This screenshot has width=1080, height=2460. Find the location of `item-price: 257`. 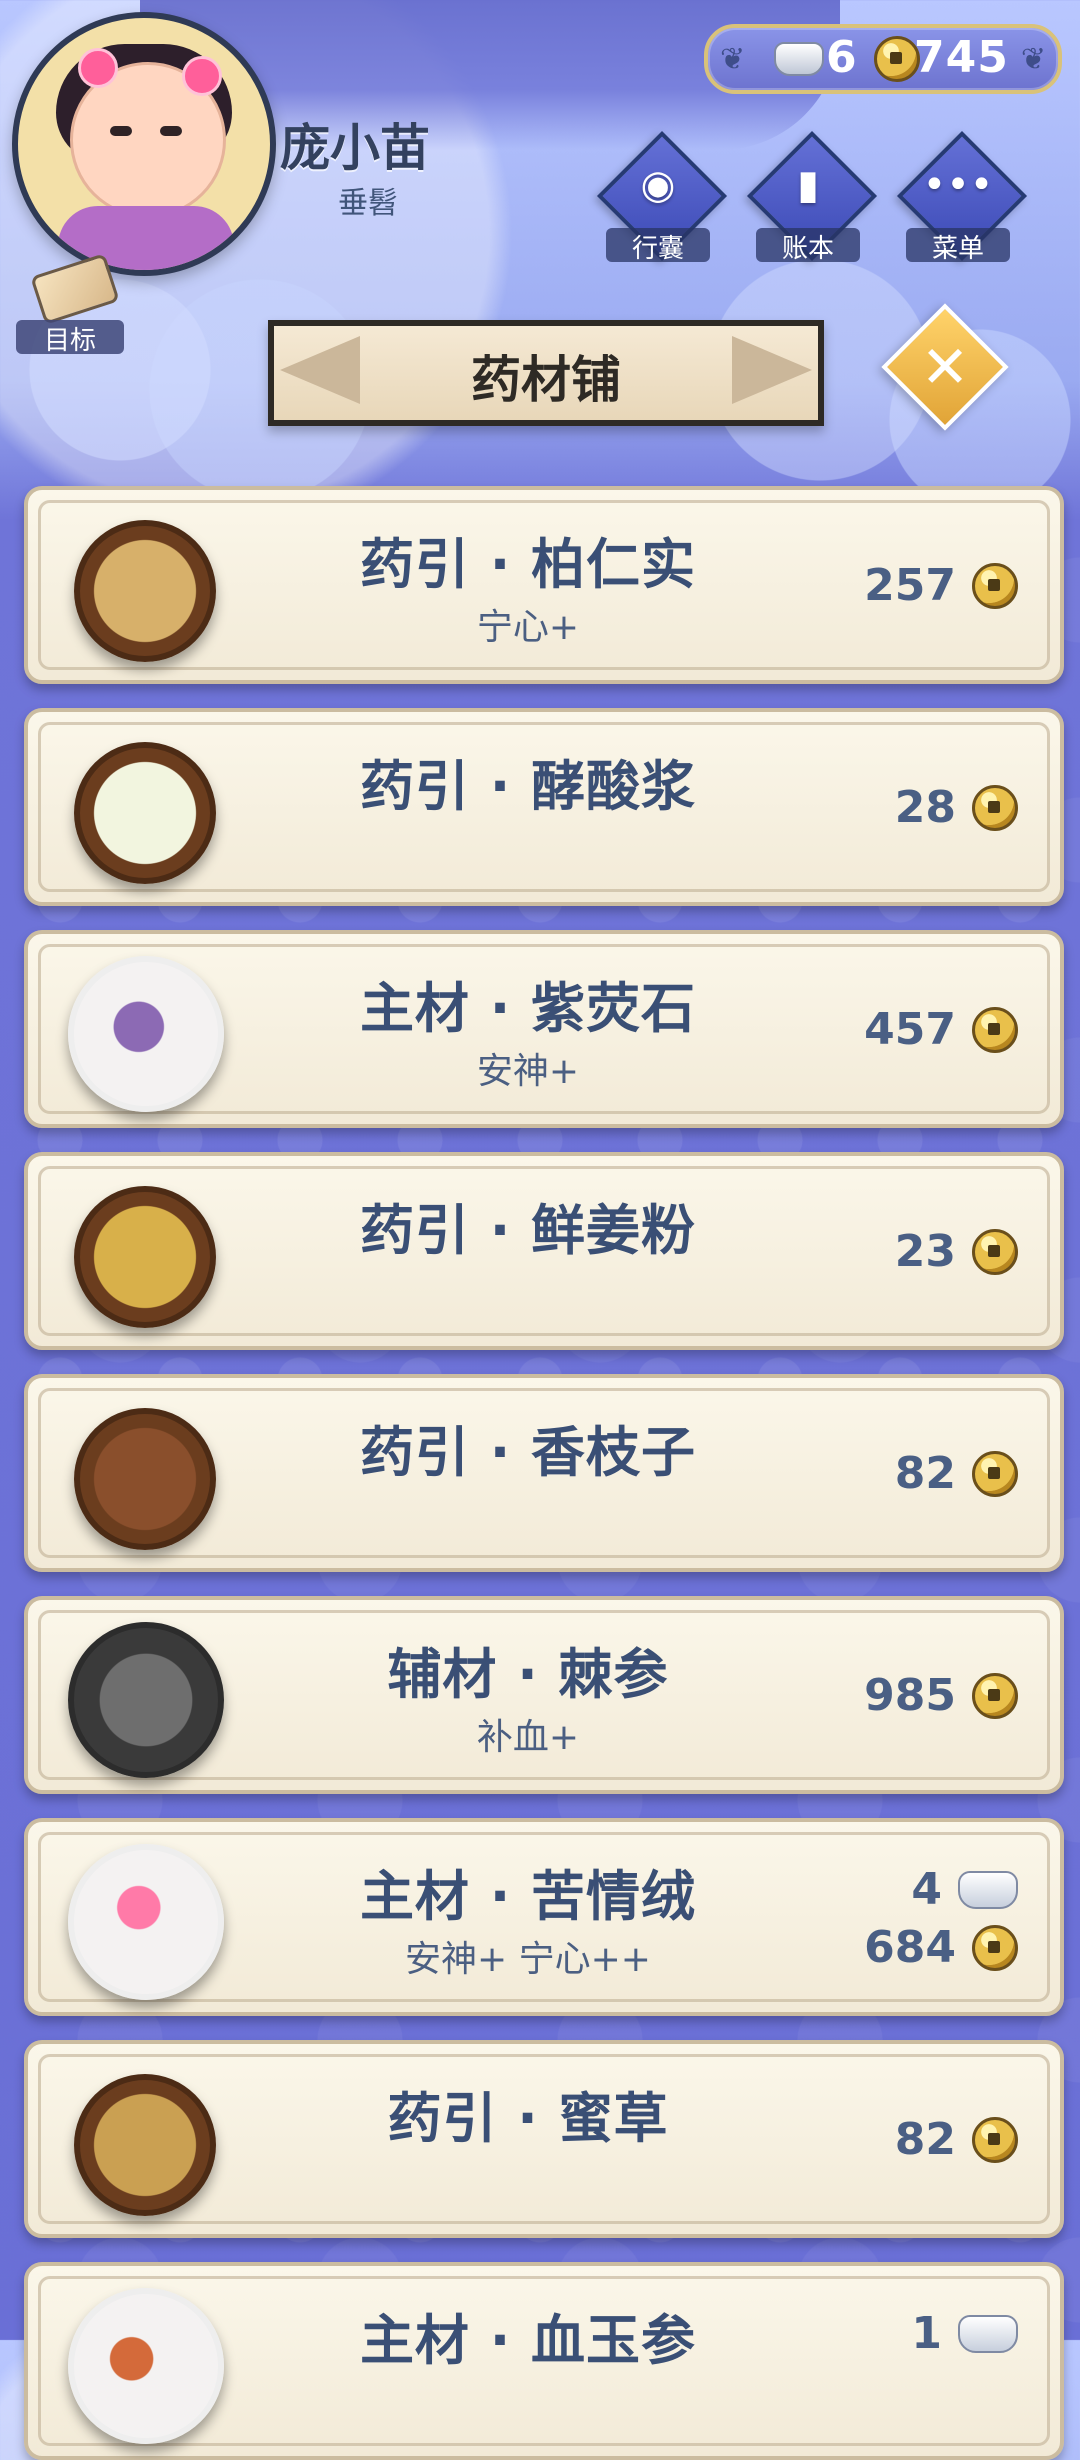

item-price: 257 is located at coordinates (941, 585).